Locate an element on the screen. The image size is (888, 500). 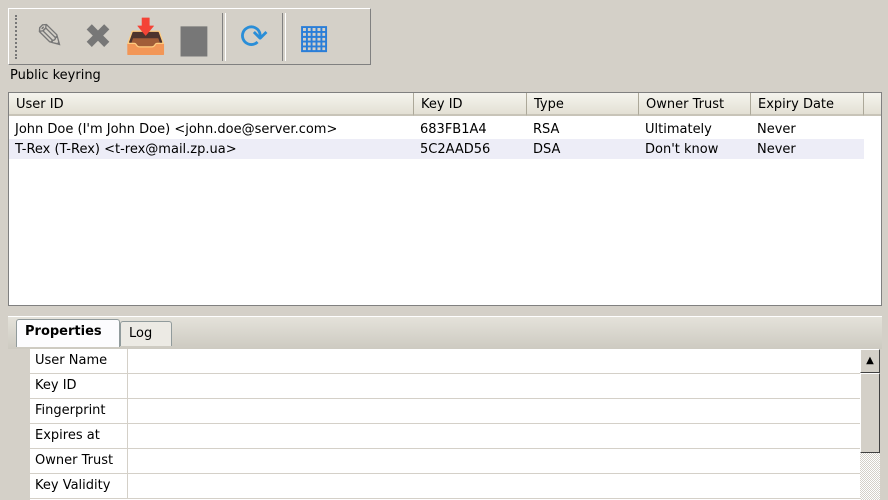
arrow-up-icon: ▲ is located at coordinates (870, 360).